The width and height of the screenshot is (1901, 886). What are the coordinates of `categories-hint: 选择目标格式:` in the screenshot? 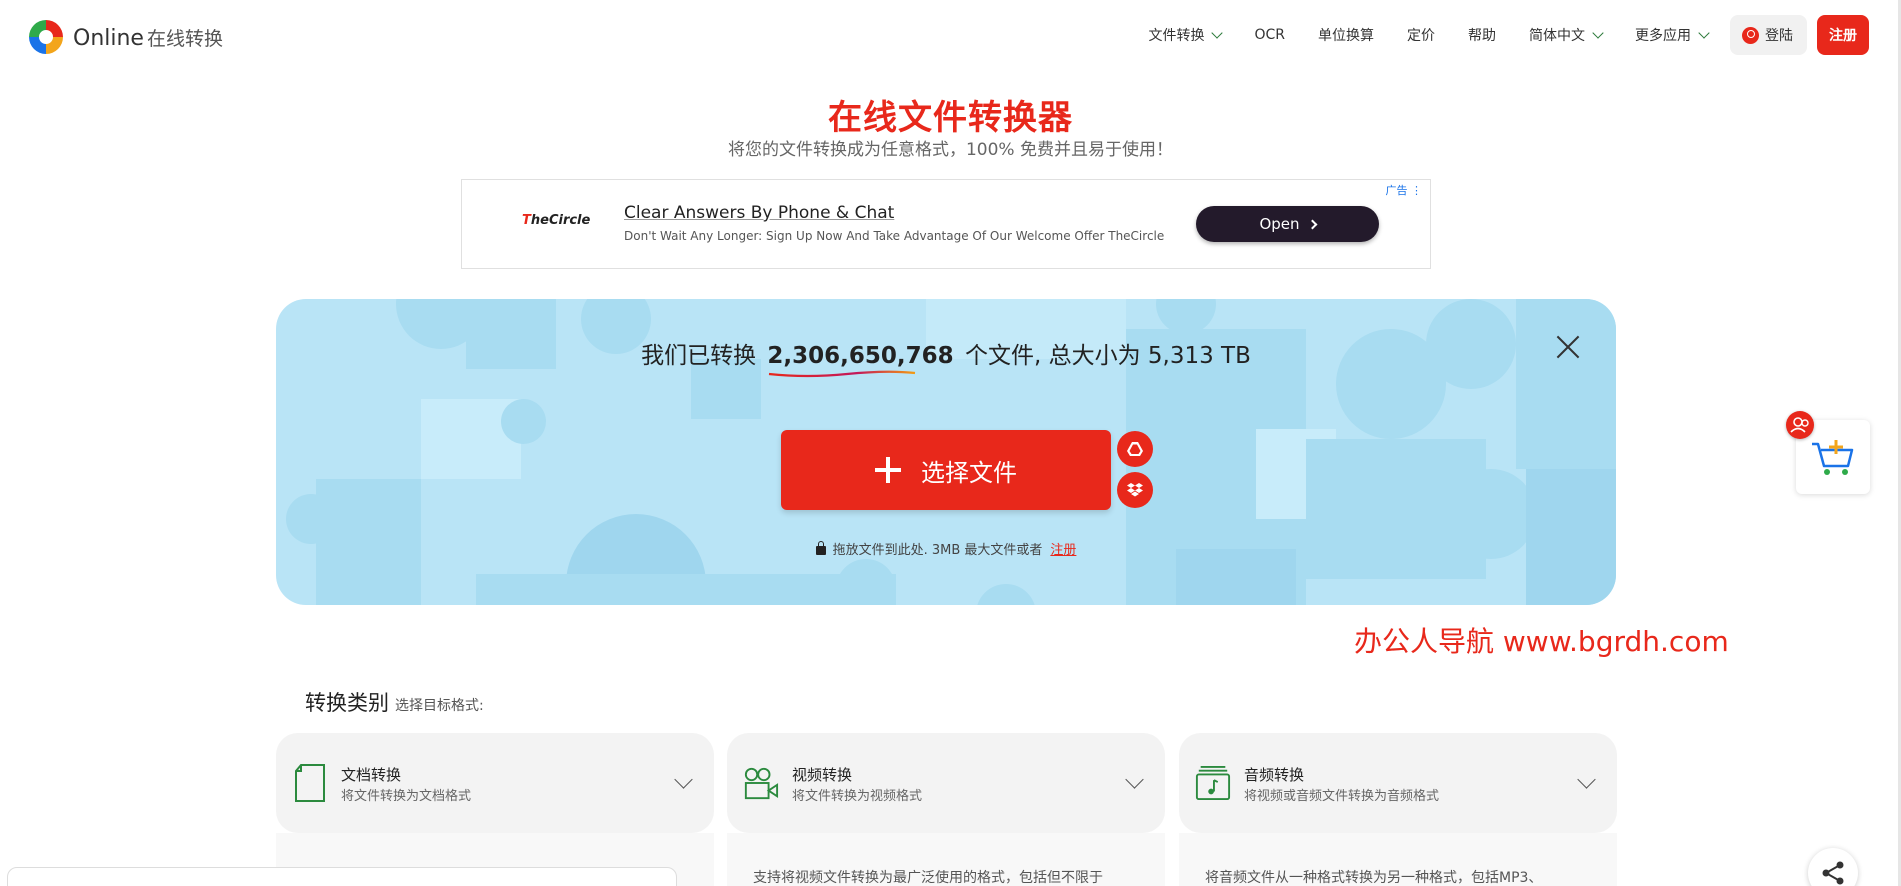 It's located at (439, 706).